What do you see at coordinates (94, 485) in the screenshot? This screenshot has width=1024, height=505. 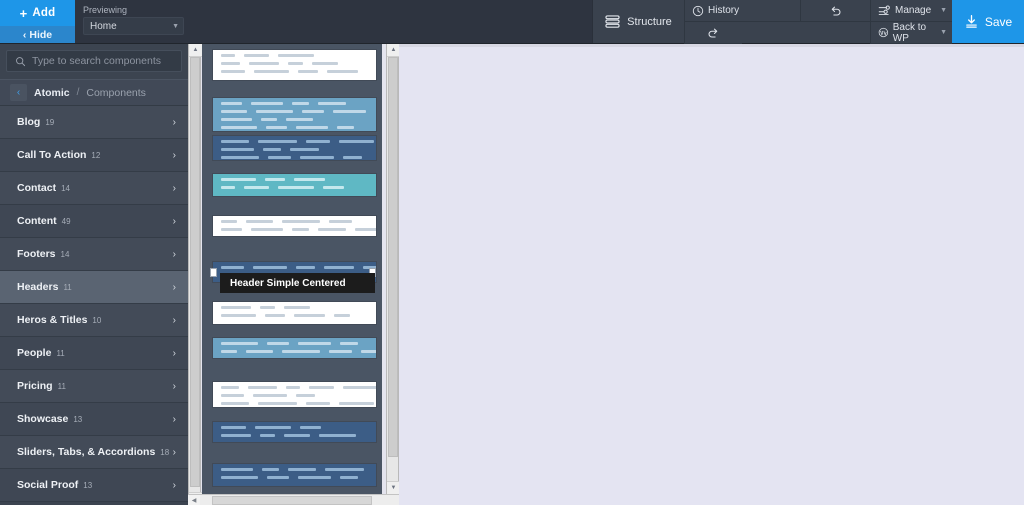 I see `category-row-social-proof: Social Proof 13 ›` at bounding box center [94, 485].